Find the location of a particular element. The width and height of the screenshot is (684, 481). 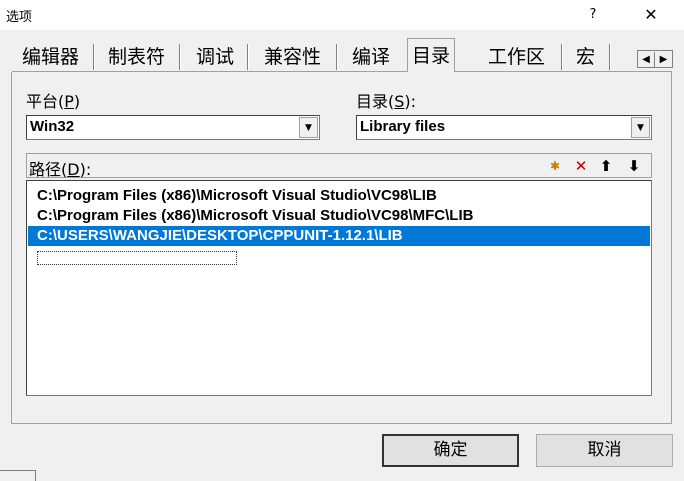

platform-label: 平台(P) is located at coordinates (53, 101).